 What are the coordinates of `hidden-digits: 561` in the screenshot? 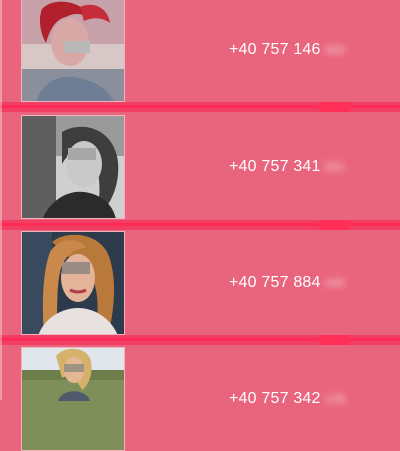 It's located at (335, 167).